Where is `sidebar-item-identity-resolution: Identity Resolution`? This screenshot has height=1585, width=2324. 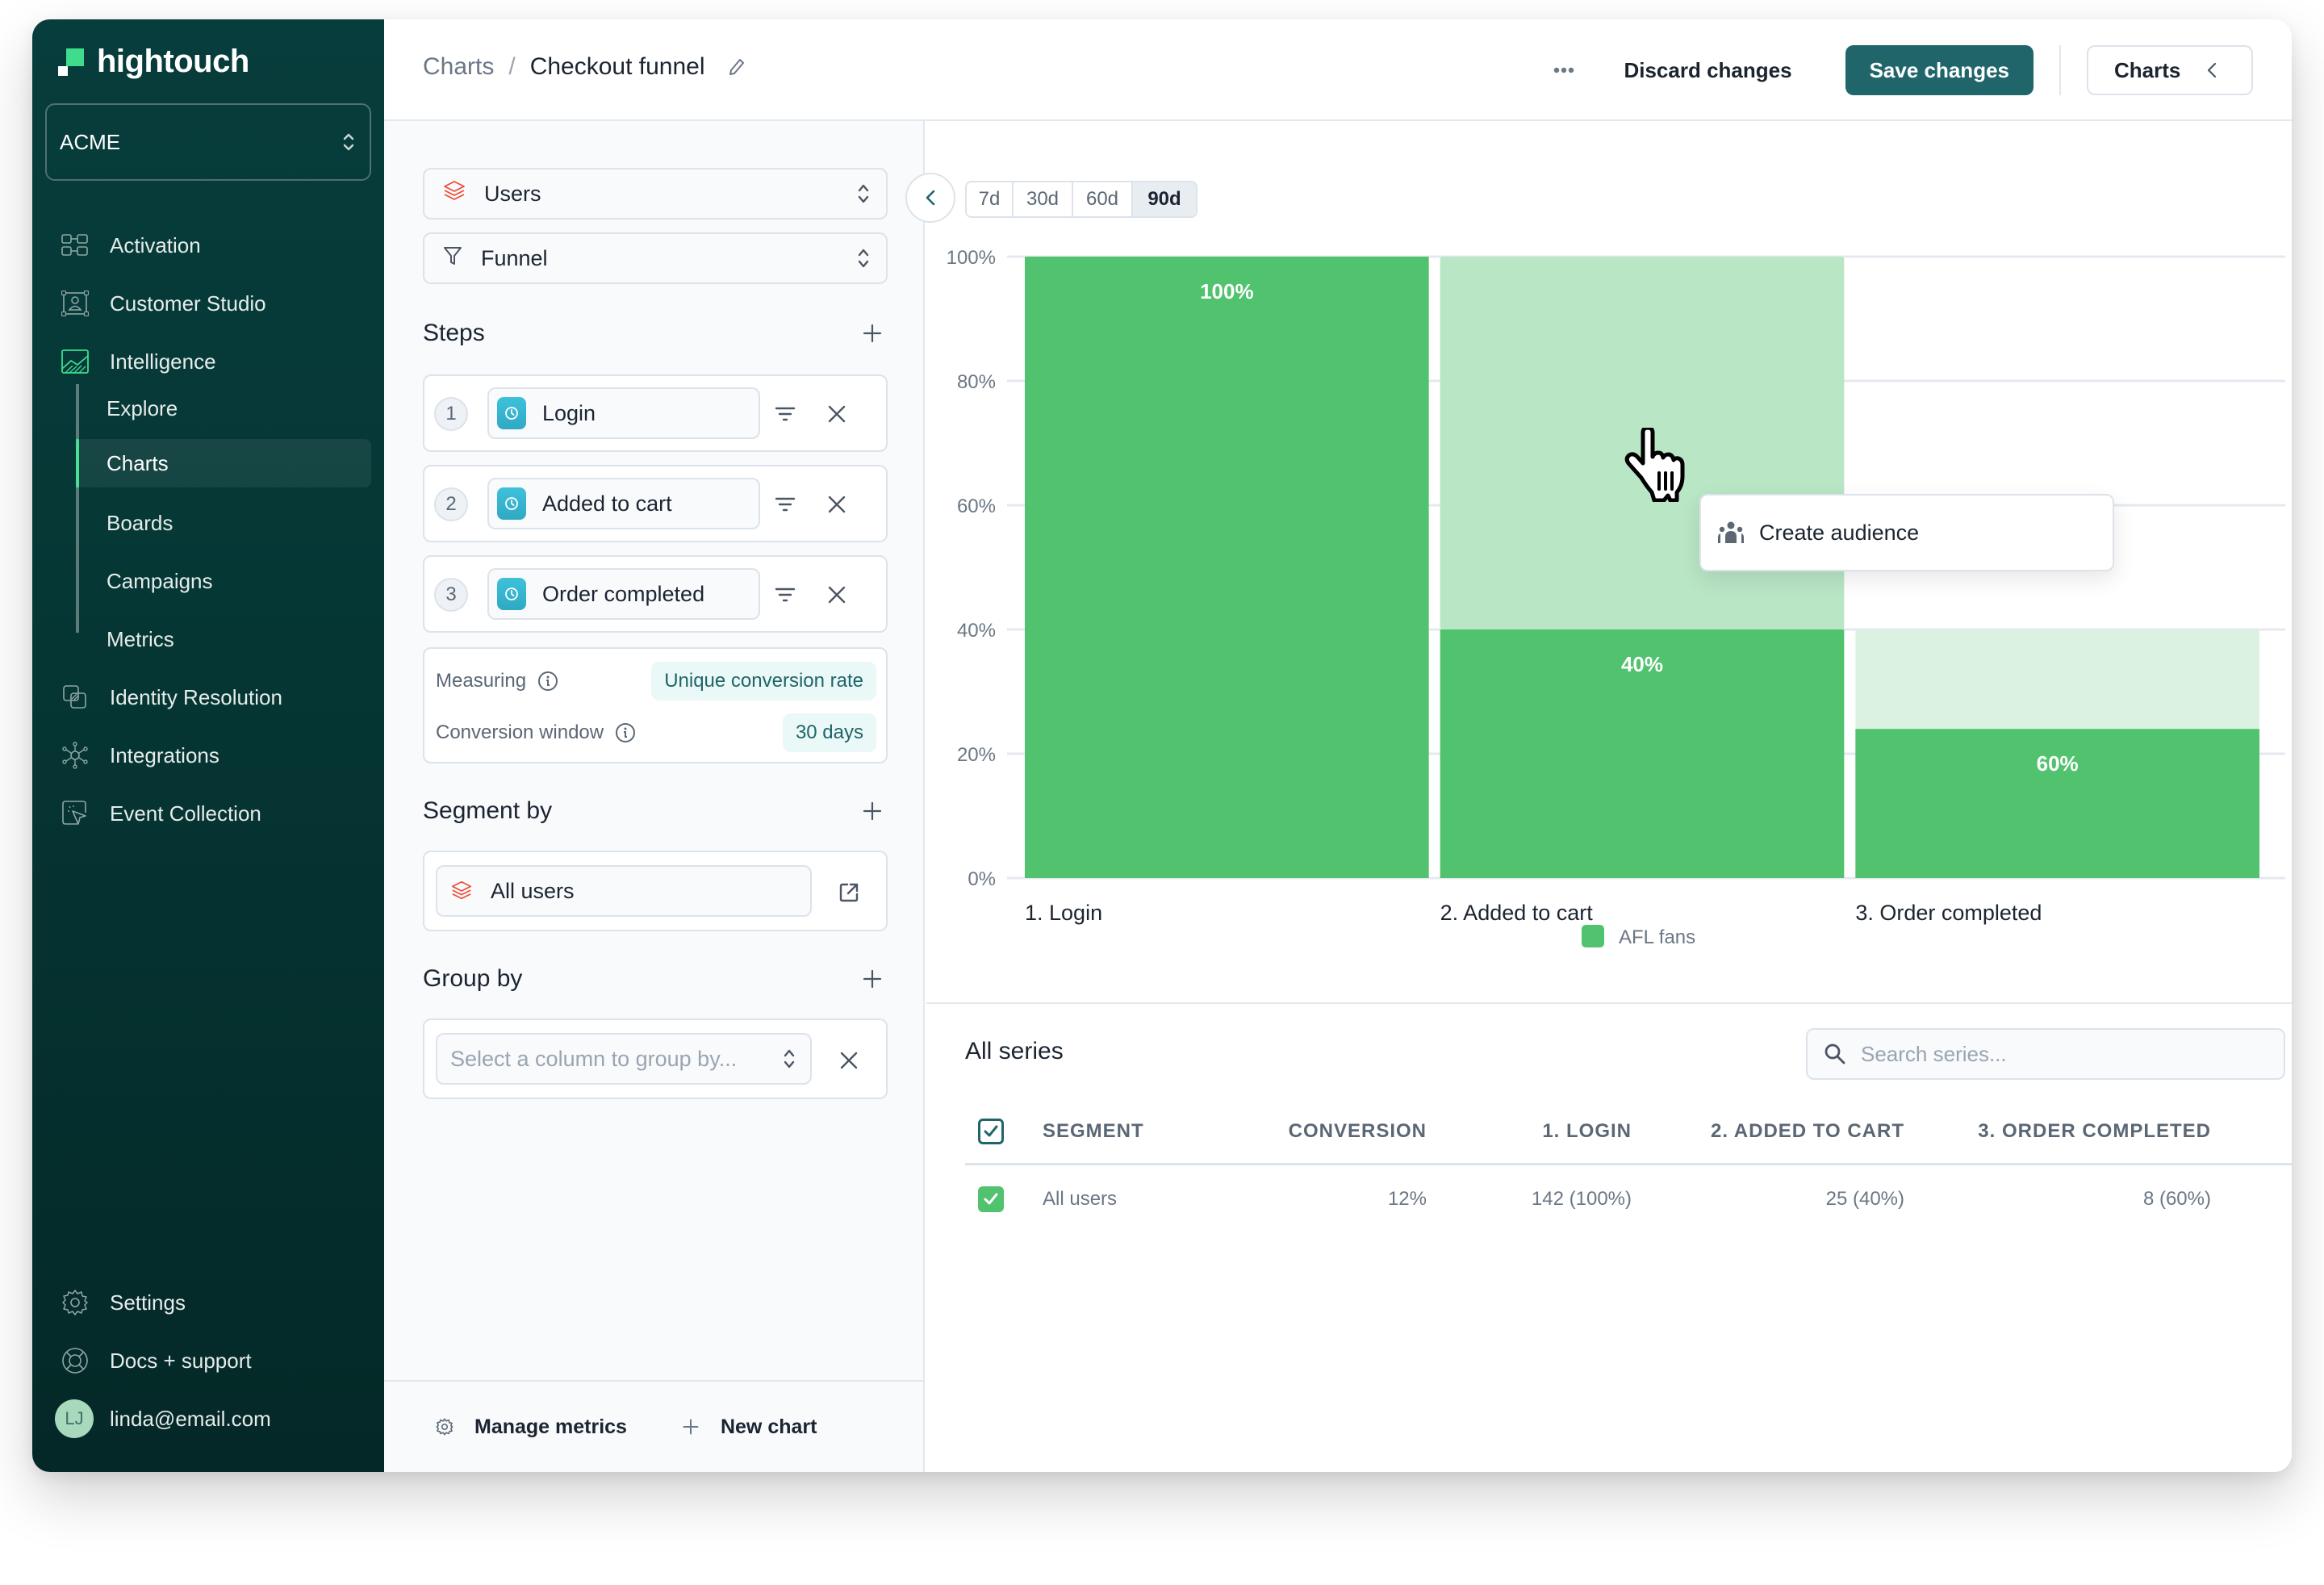 sidebar-item-identity-resolution: Identity Resolution is located at coordinates (208, 697).